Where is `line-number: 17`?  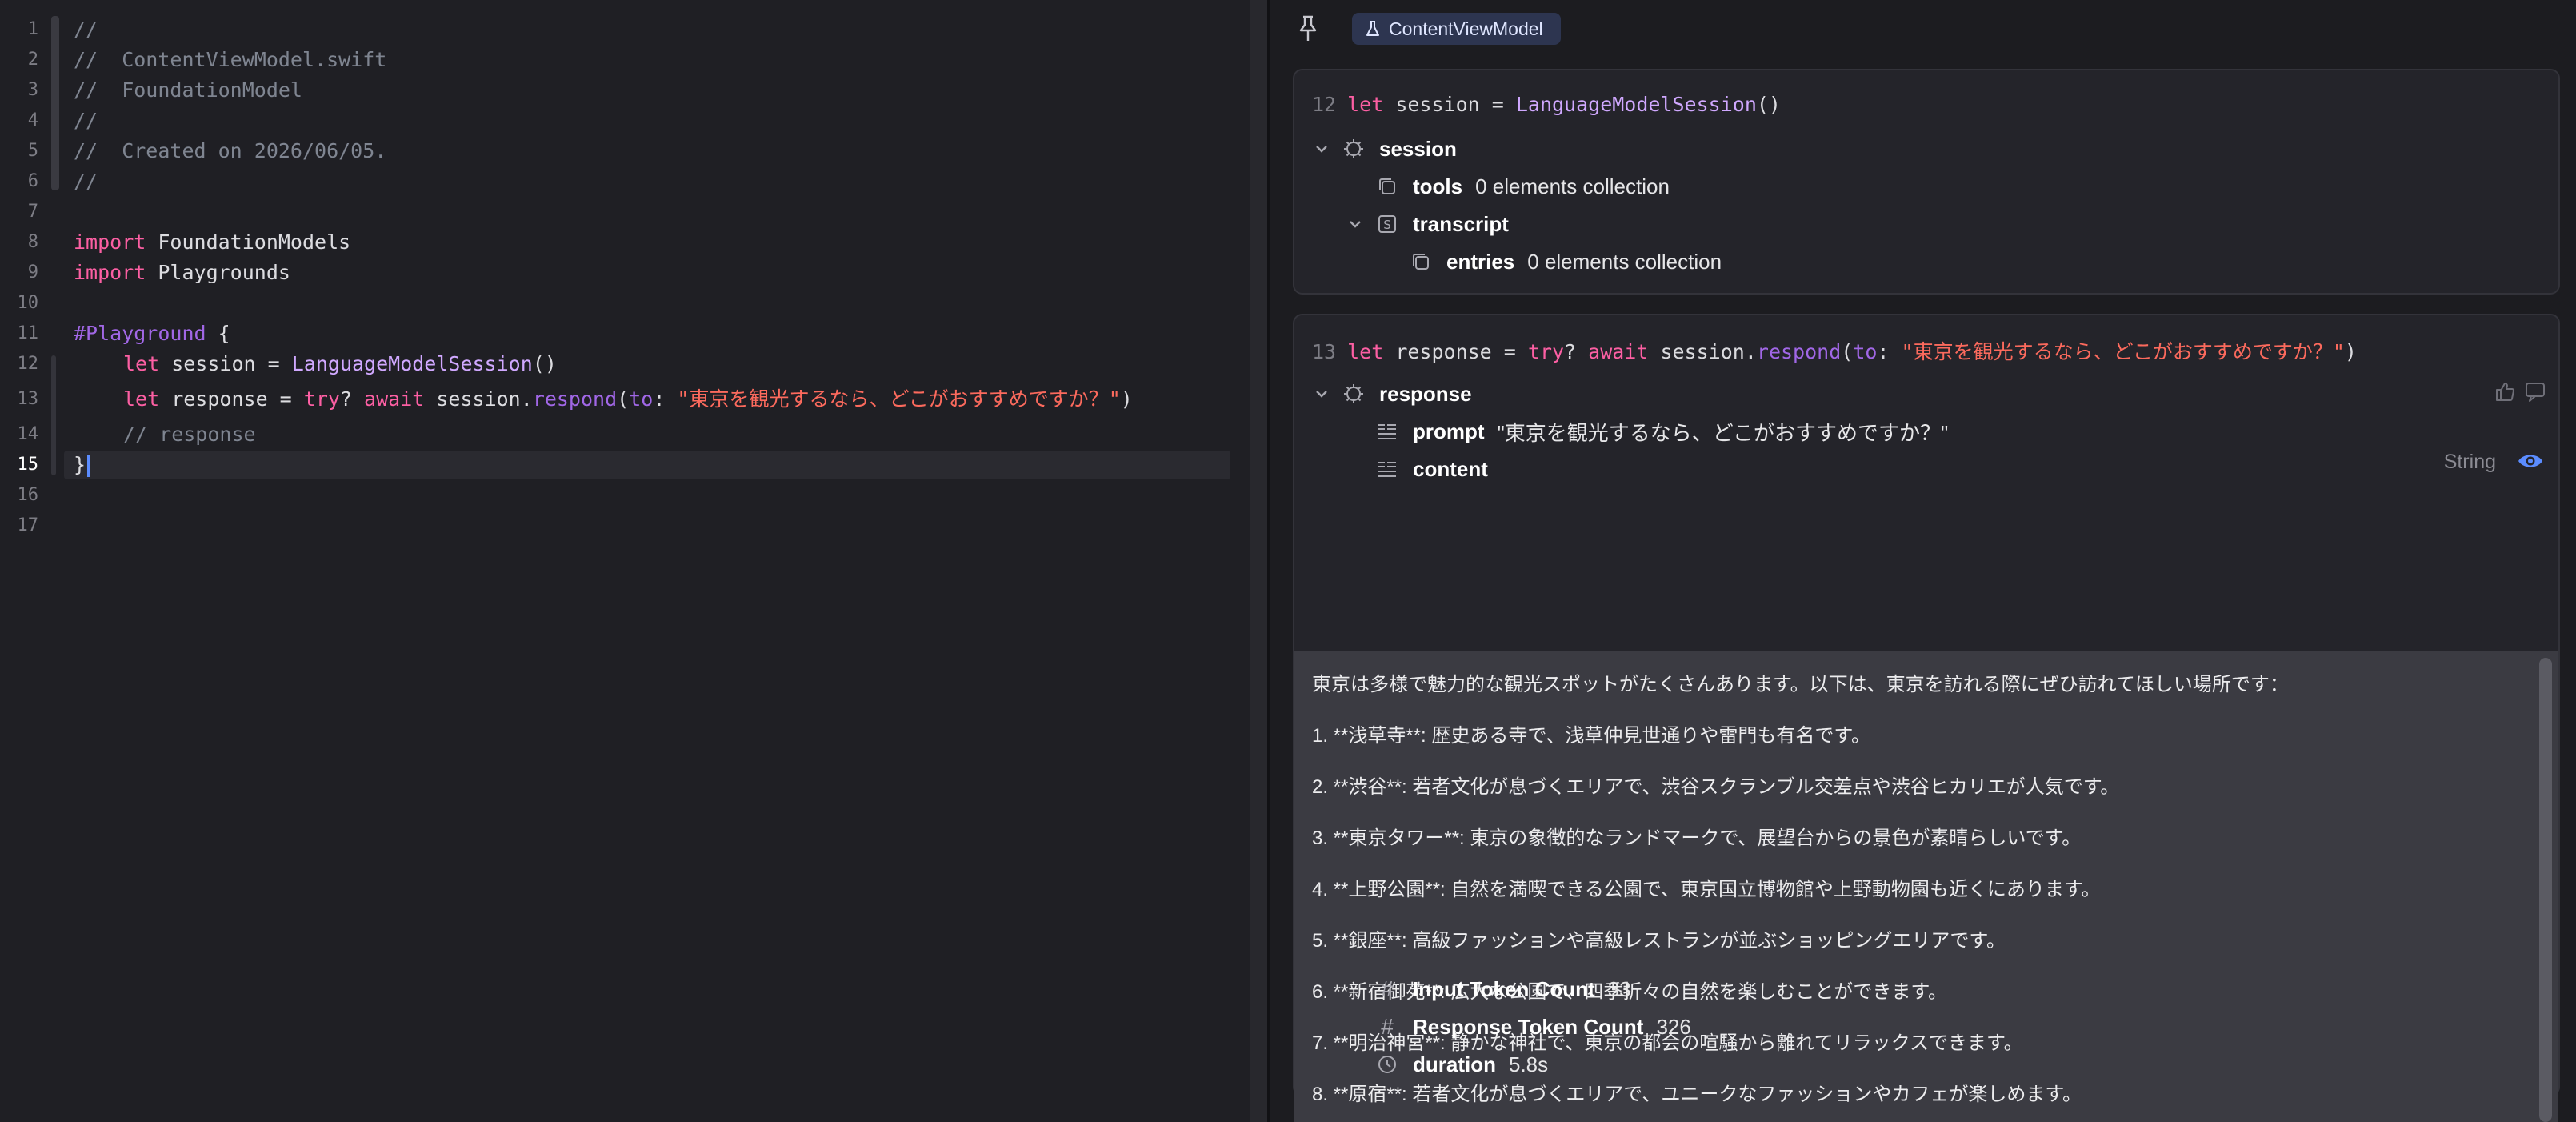 line-number: 17 is located at coordinates (28, 525).